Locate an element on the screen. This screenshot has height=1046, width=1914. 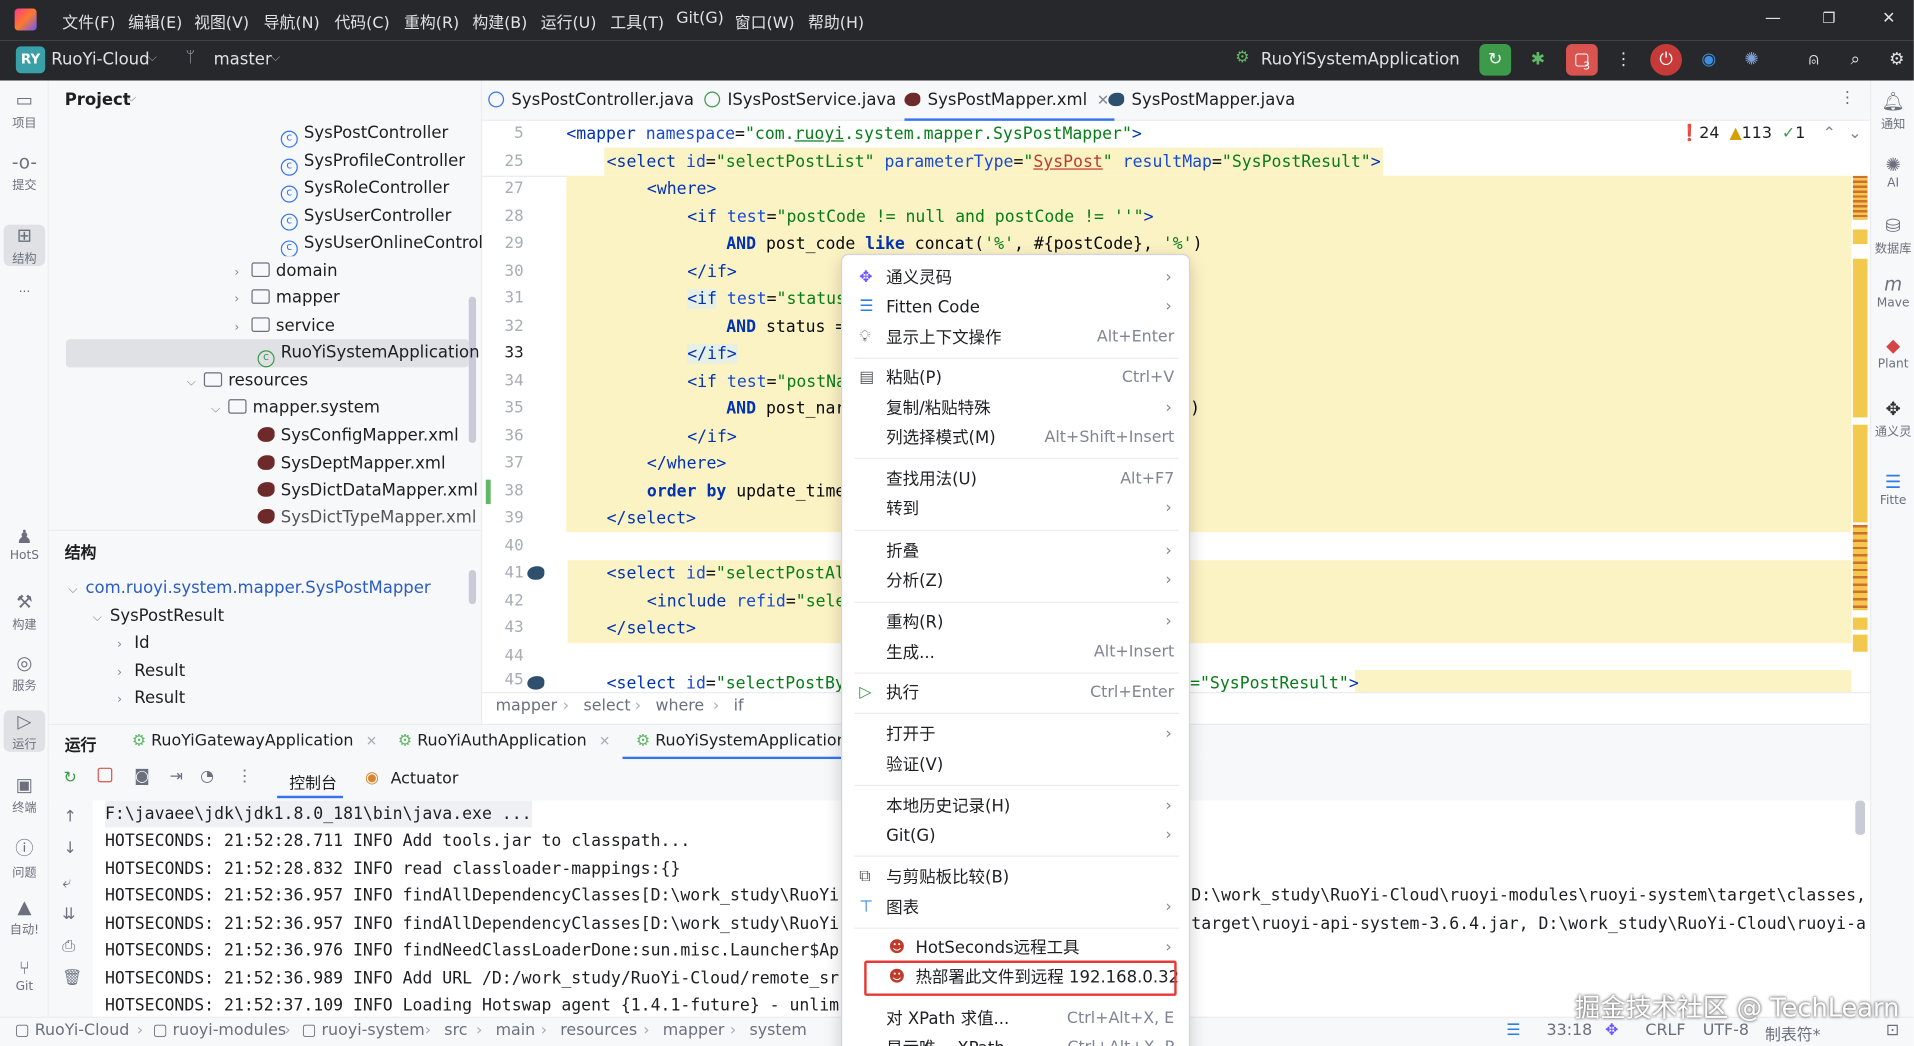
code-line: AND status = is located at coordinates (783, 327).